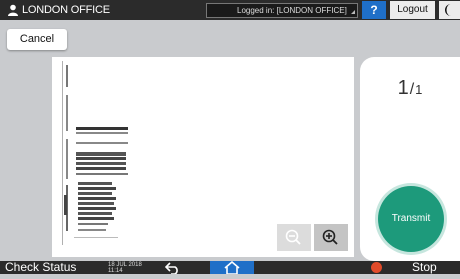 The height and width of the screenshot is (279, 460). I want to click on zoom-out-icon, so click(293, 237).